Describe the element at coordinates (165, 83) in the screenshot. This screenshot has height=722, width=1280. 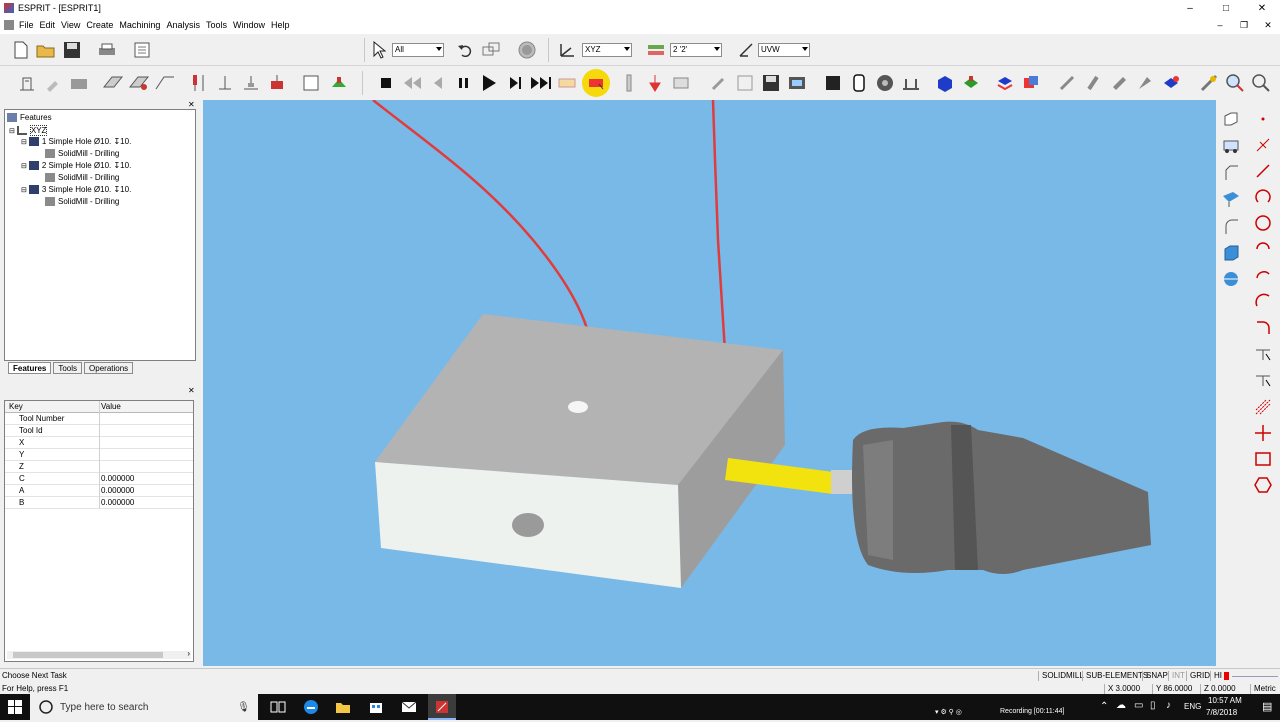
I see `fixture-icon` at that location.